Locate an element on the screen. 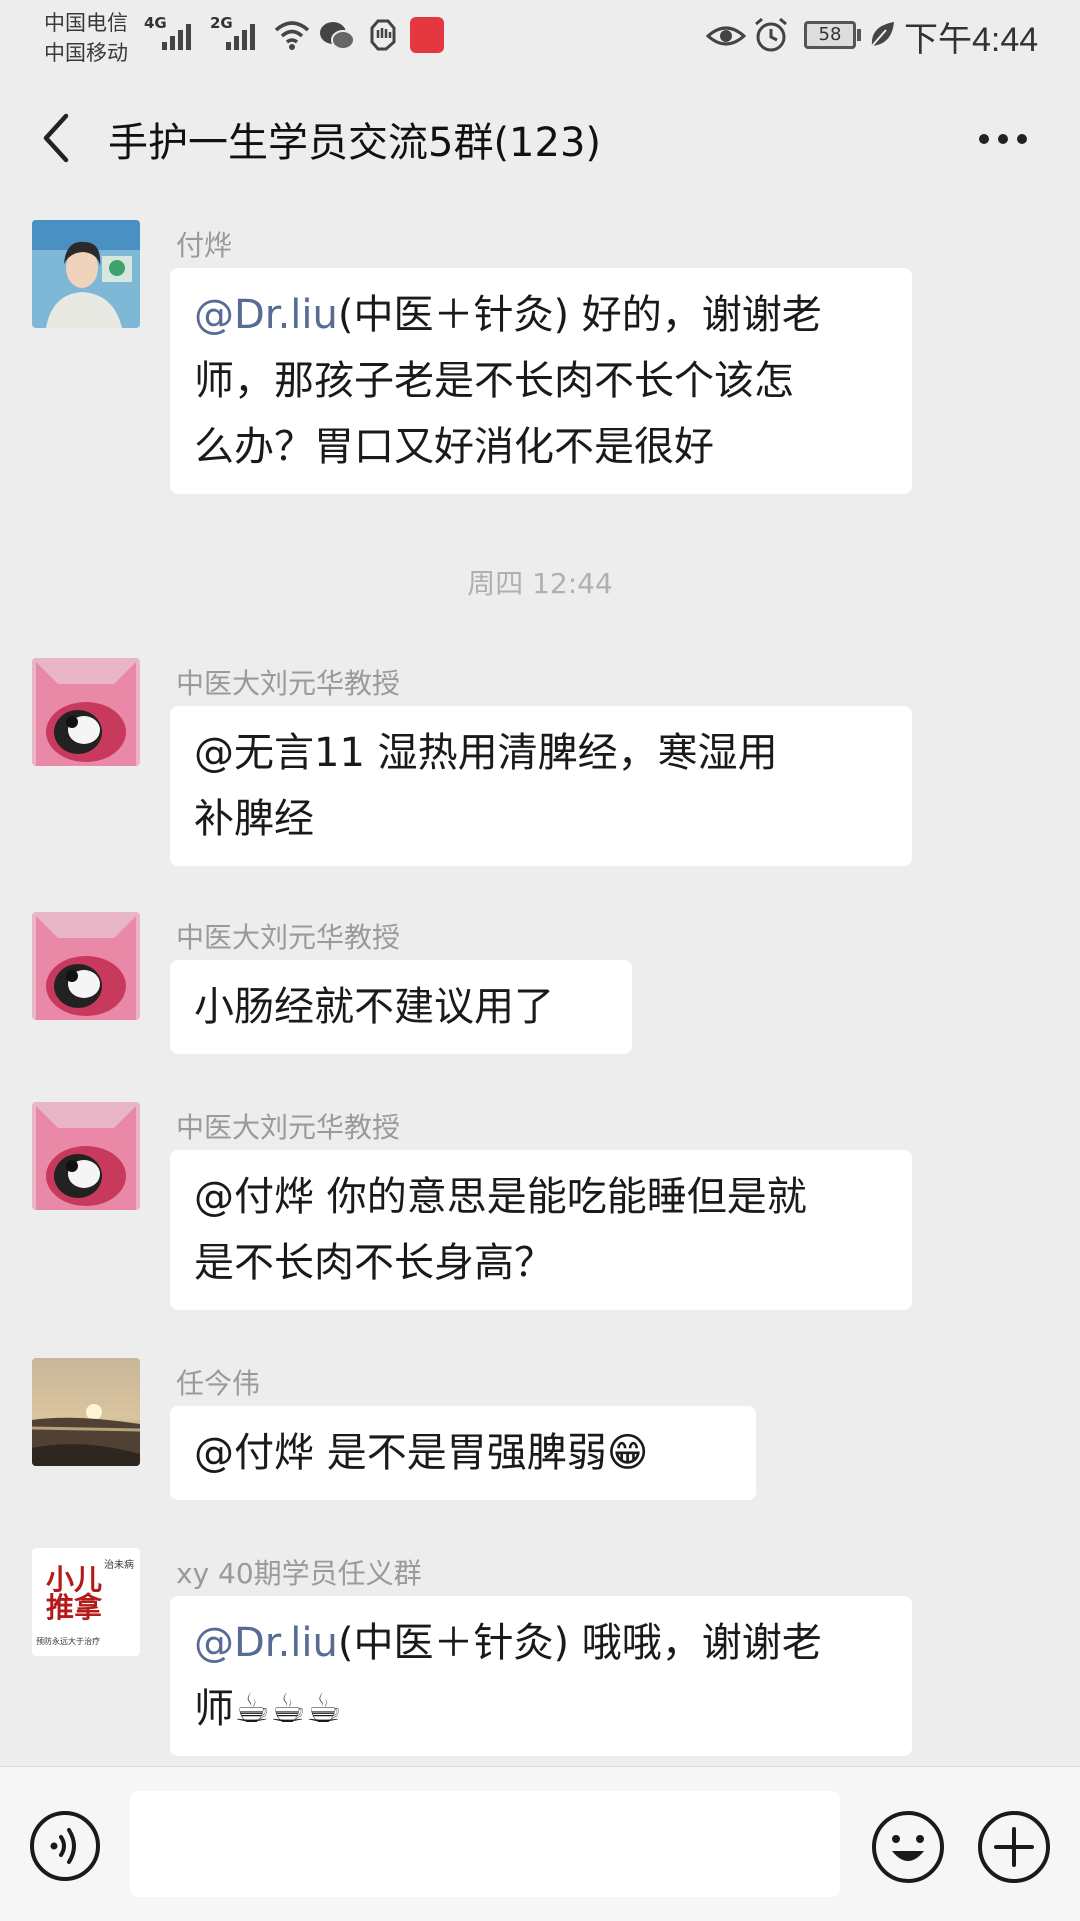 This screenshot has height=1921, width=1080. sender-name: 付烨 is located at coordinates (204, 245).